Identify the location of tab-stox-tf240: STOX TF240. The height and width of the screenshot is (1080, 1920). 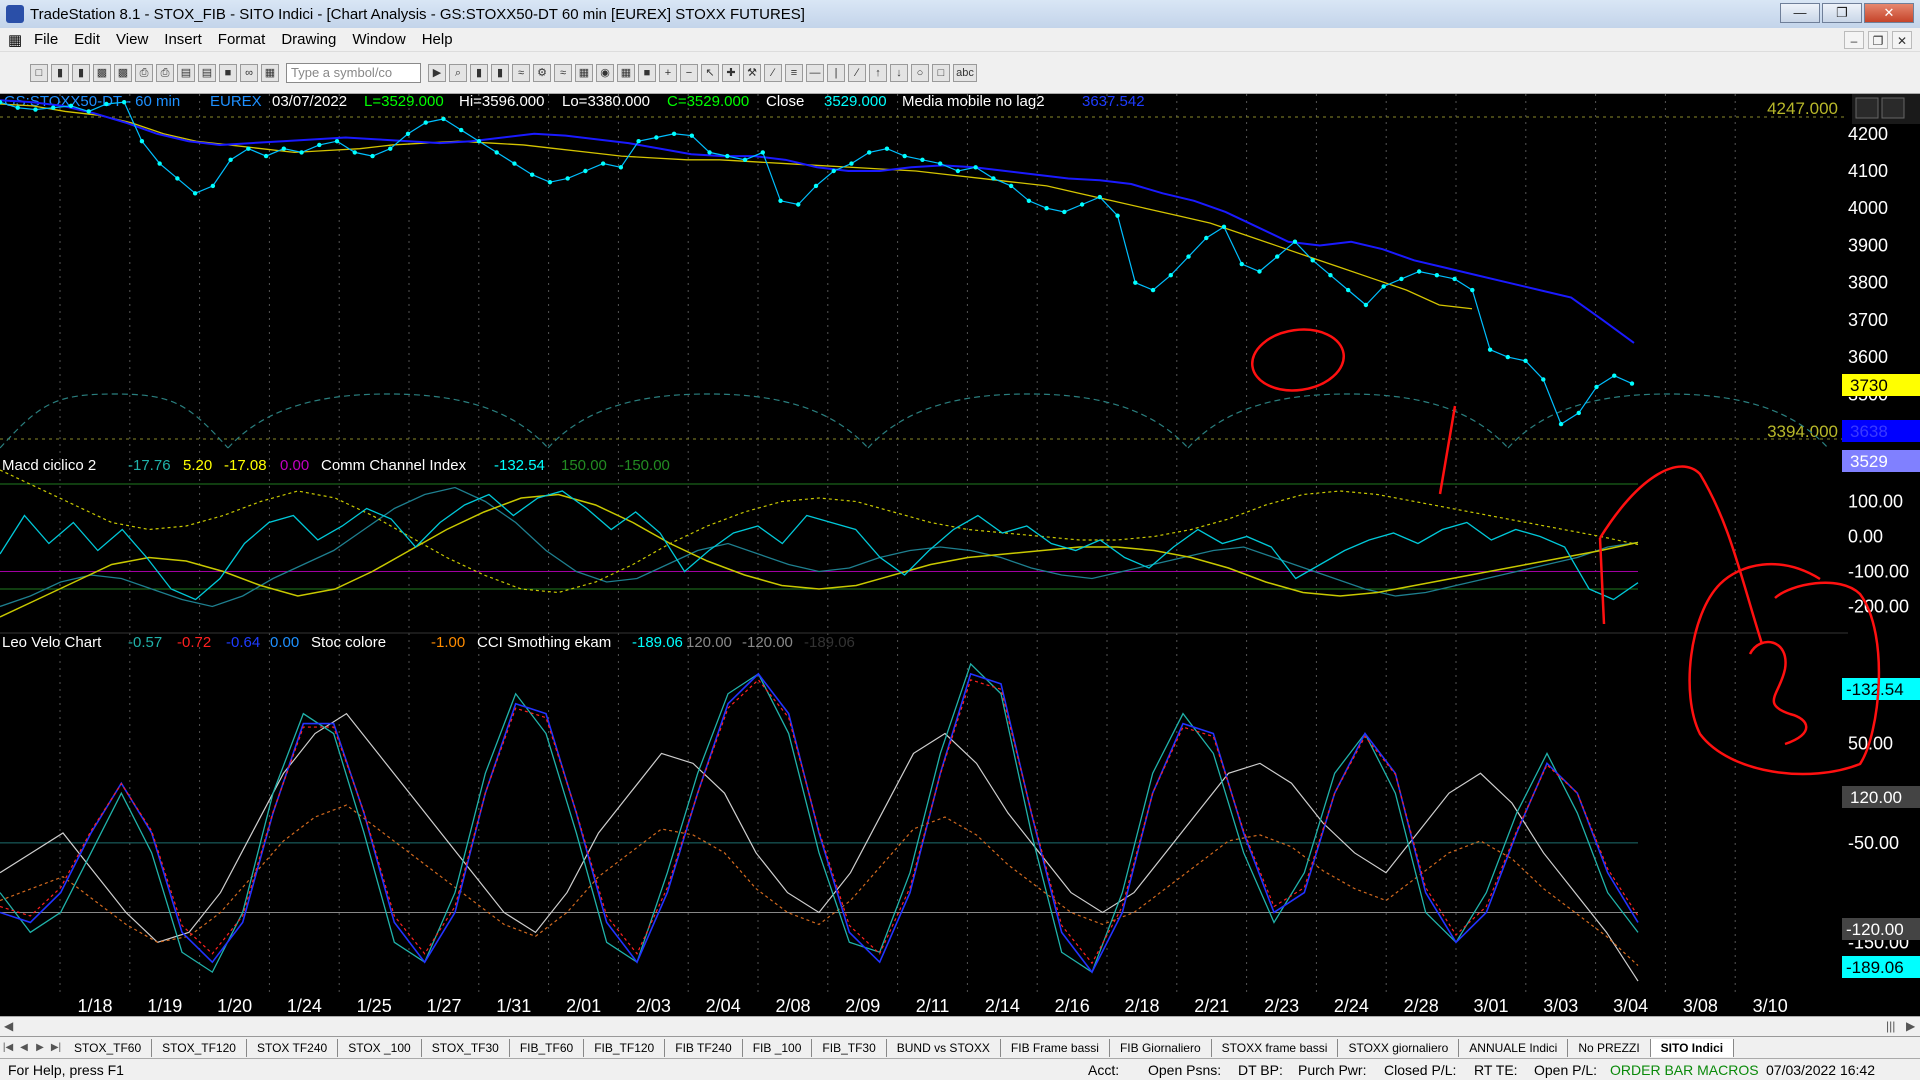
(293, 1047).